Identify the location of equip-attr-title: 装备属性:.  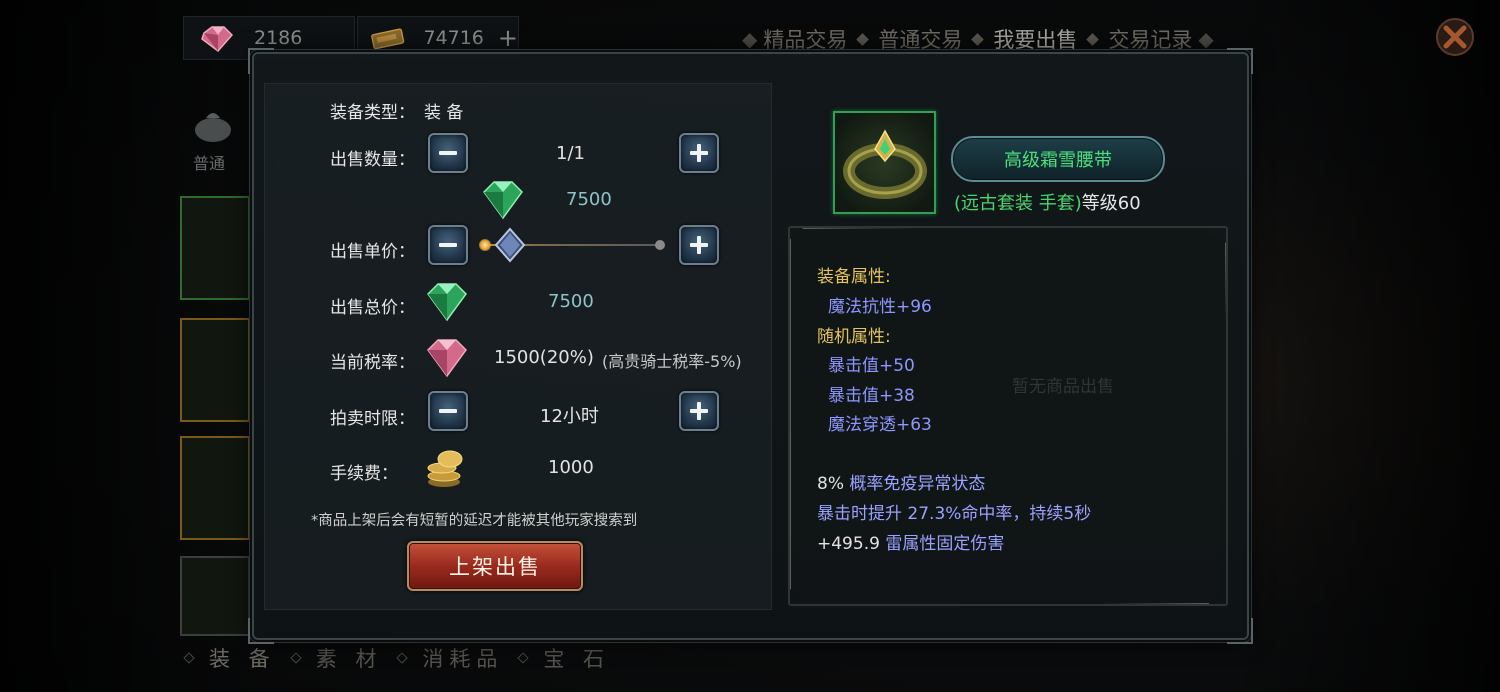
(854, 277).